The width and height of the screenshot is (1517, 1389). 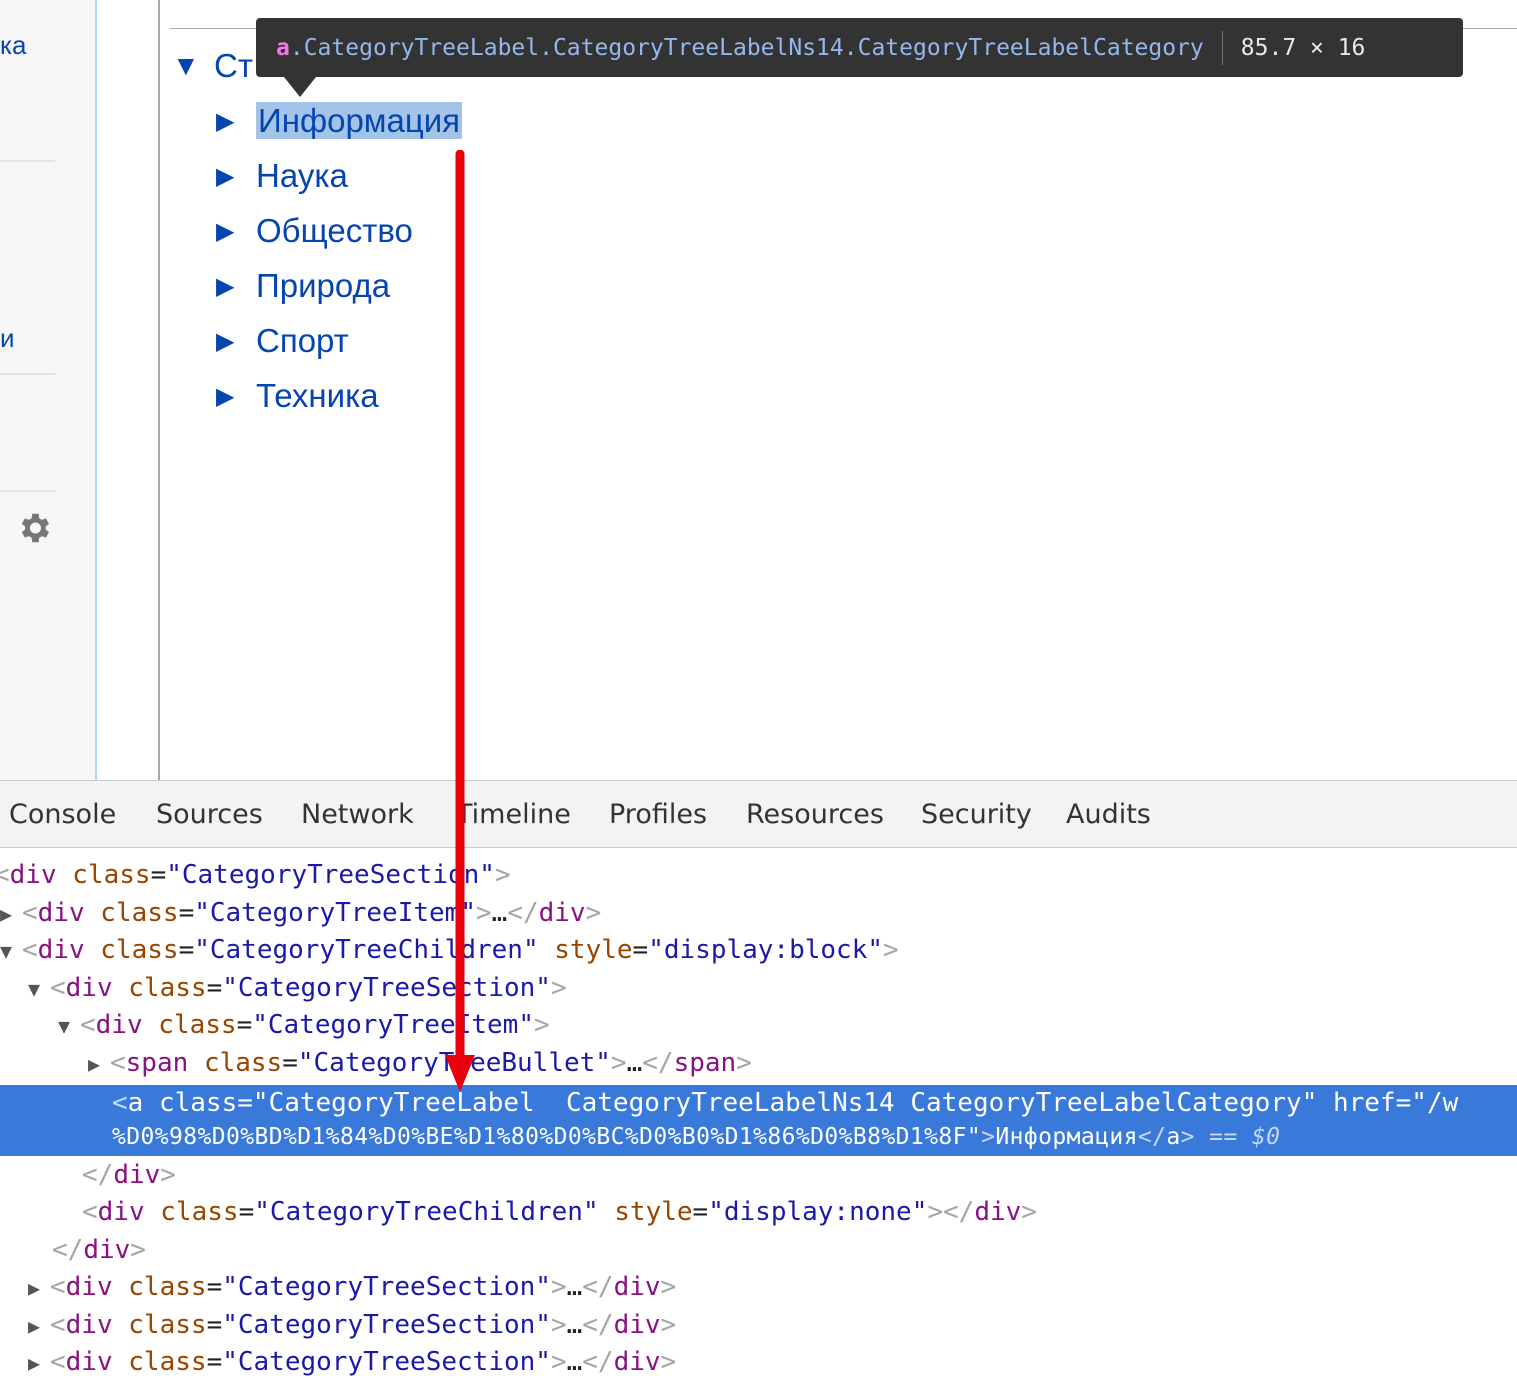 I want to click on category-tree-item: ▶ Природа, so click(x=303, y=286).